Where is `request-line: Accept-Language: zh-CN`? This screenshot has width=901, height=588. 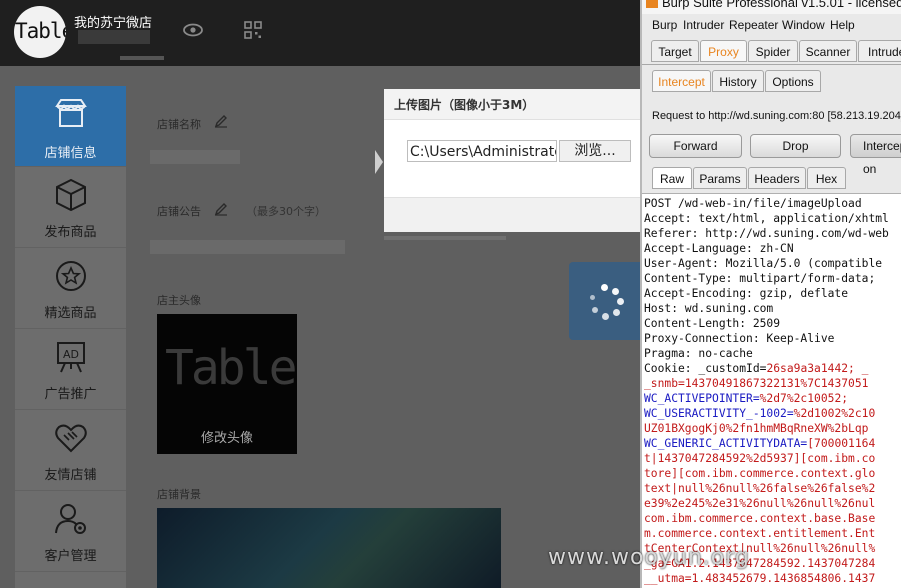
request-line: Accept-Language: zh-CN is located at coordinates (766, 248).